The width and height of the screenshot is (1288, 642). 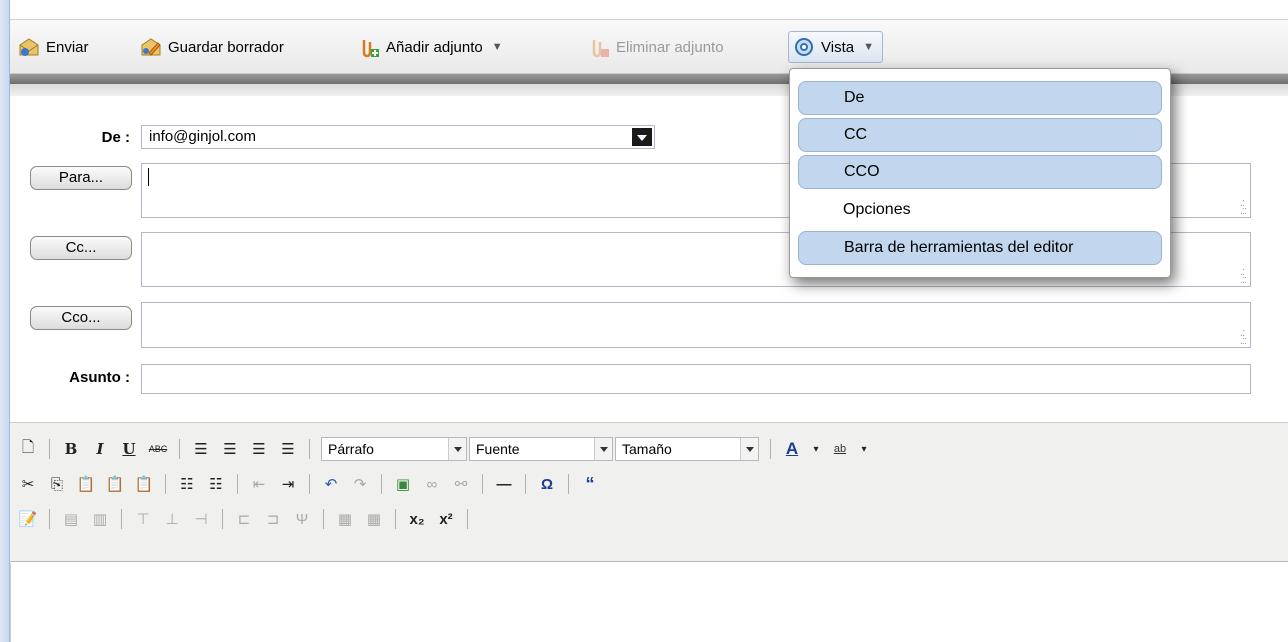 I want to click on window-top-edge, so click(x=649, y=10).